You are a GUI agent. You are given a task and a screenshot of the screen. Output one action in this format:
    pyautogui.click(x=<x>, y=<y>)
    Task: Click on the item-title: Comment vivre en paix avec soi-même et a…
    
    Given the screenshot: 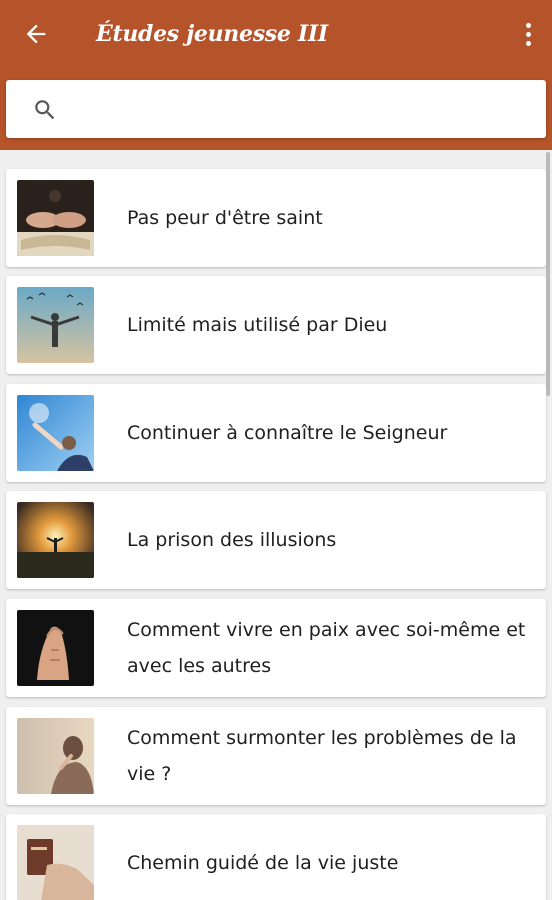 What is the action you would take?
    pyautogui.click(x=326, y=648)
    